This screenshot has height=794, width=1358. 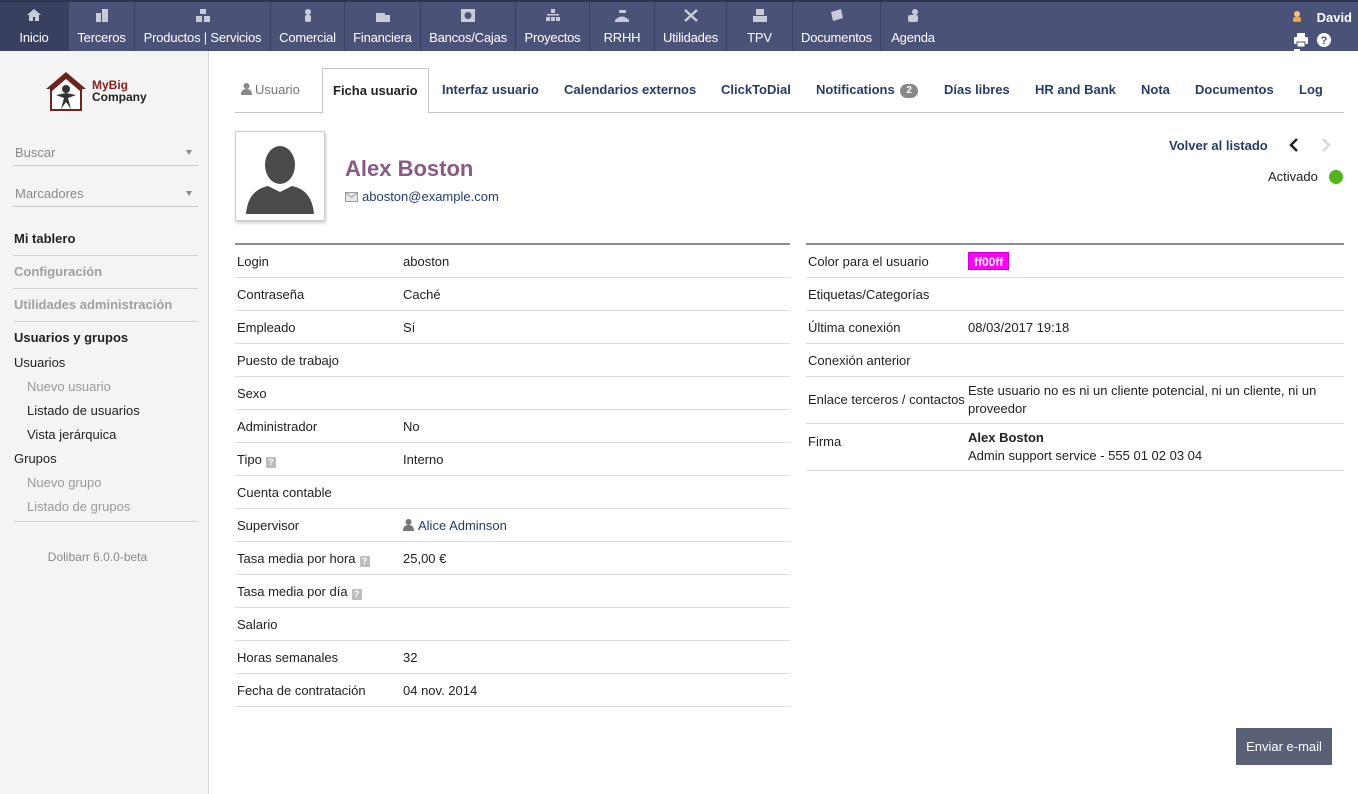 What do you see at coordinates (105, 153) in the screenshot?
I see `search-select: Buscar` at bounding box center [105, 153].